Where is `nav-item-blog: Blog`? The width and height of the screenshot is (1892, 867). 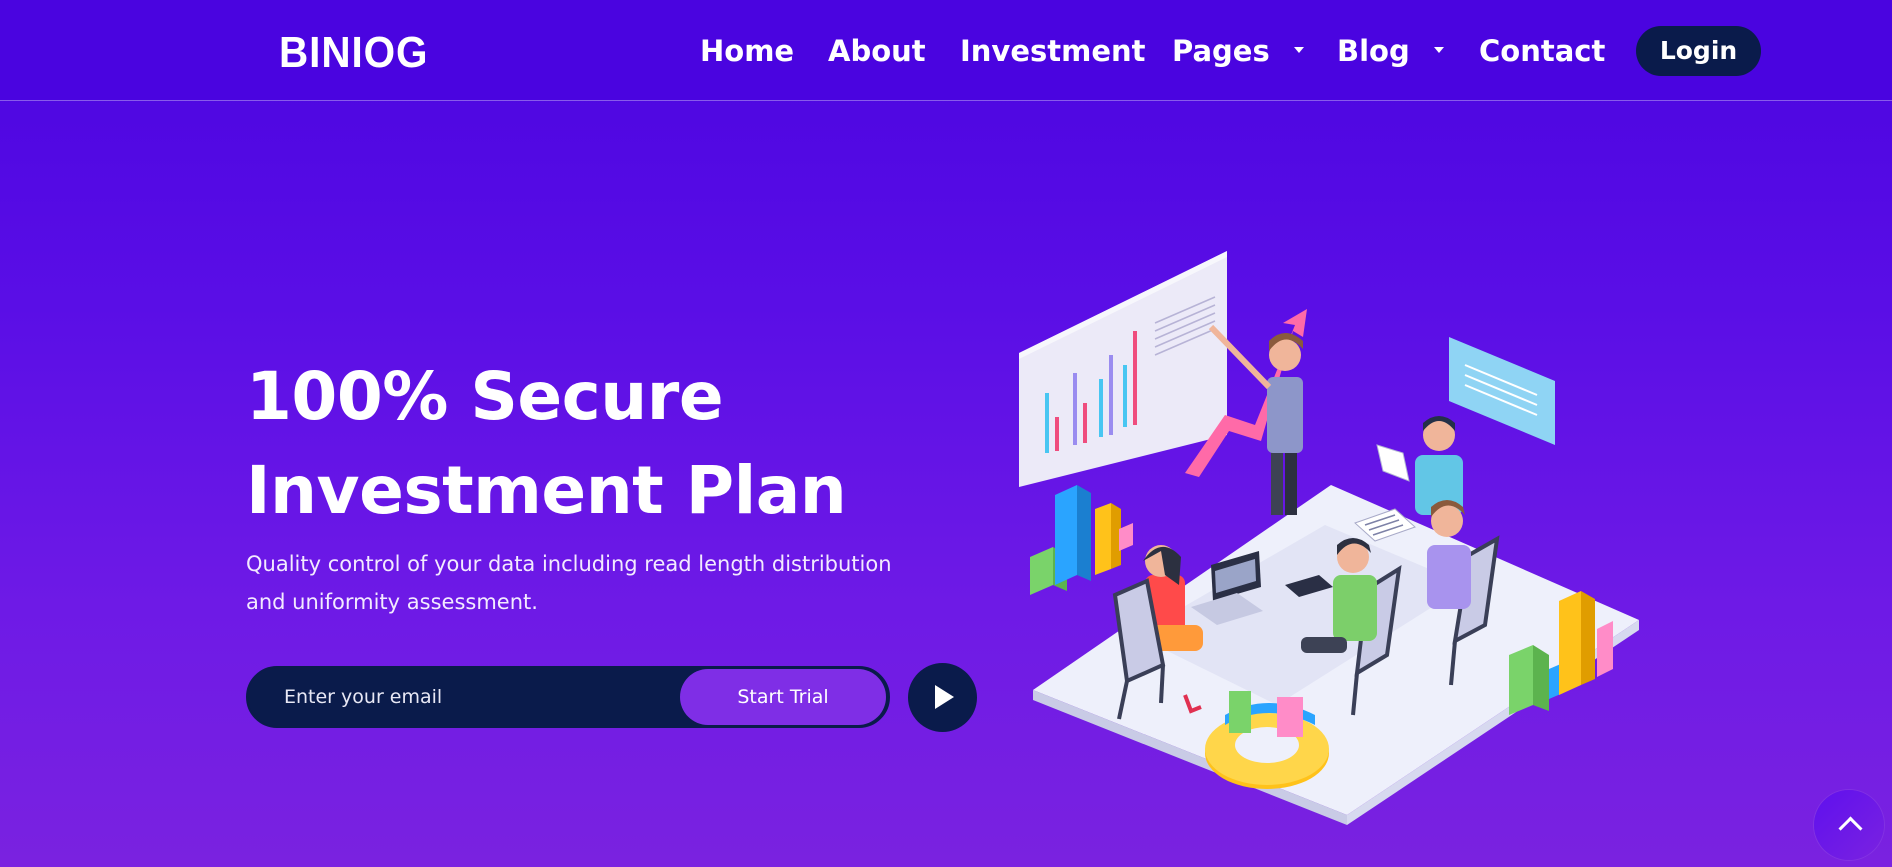
nav-item-blog: Blog is located at coordinates (1390, 51).